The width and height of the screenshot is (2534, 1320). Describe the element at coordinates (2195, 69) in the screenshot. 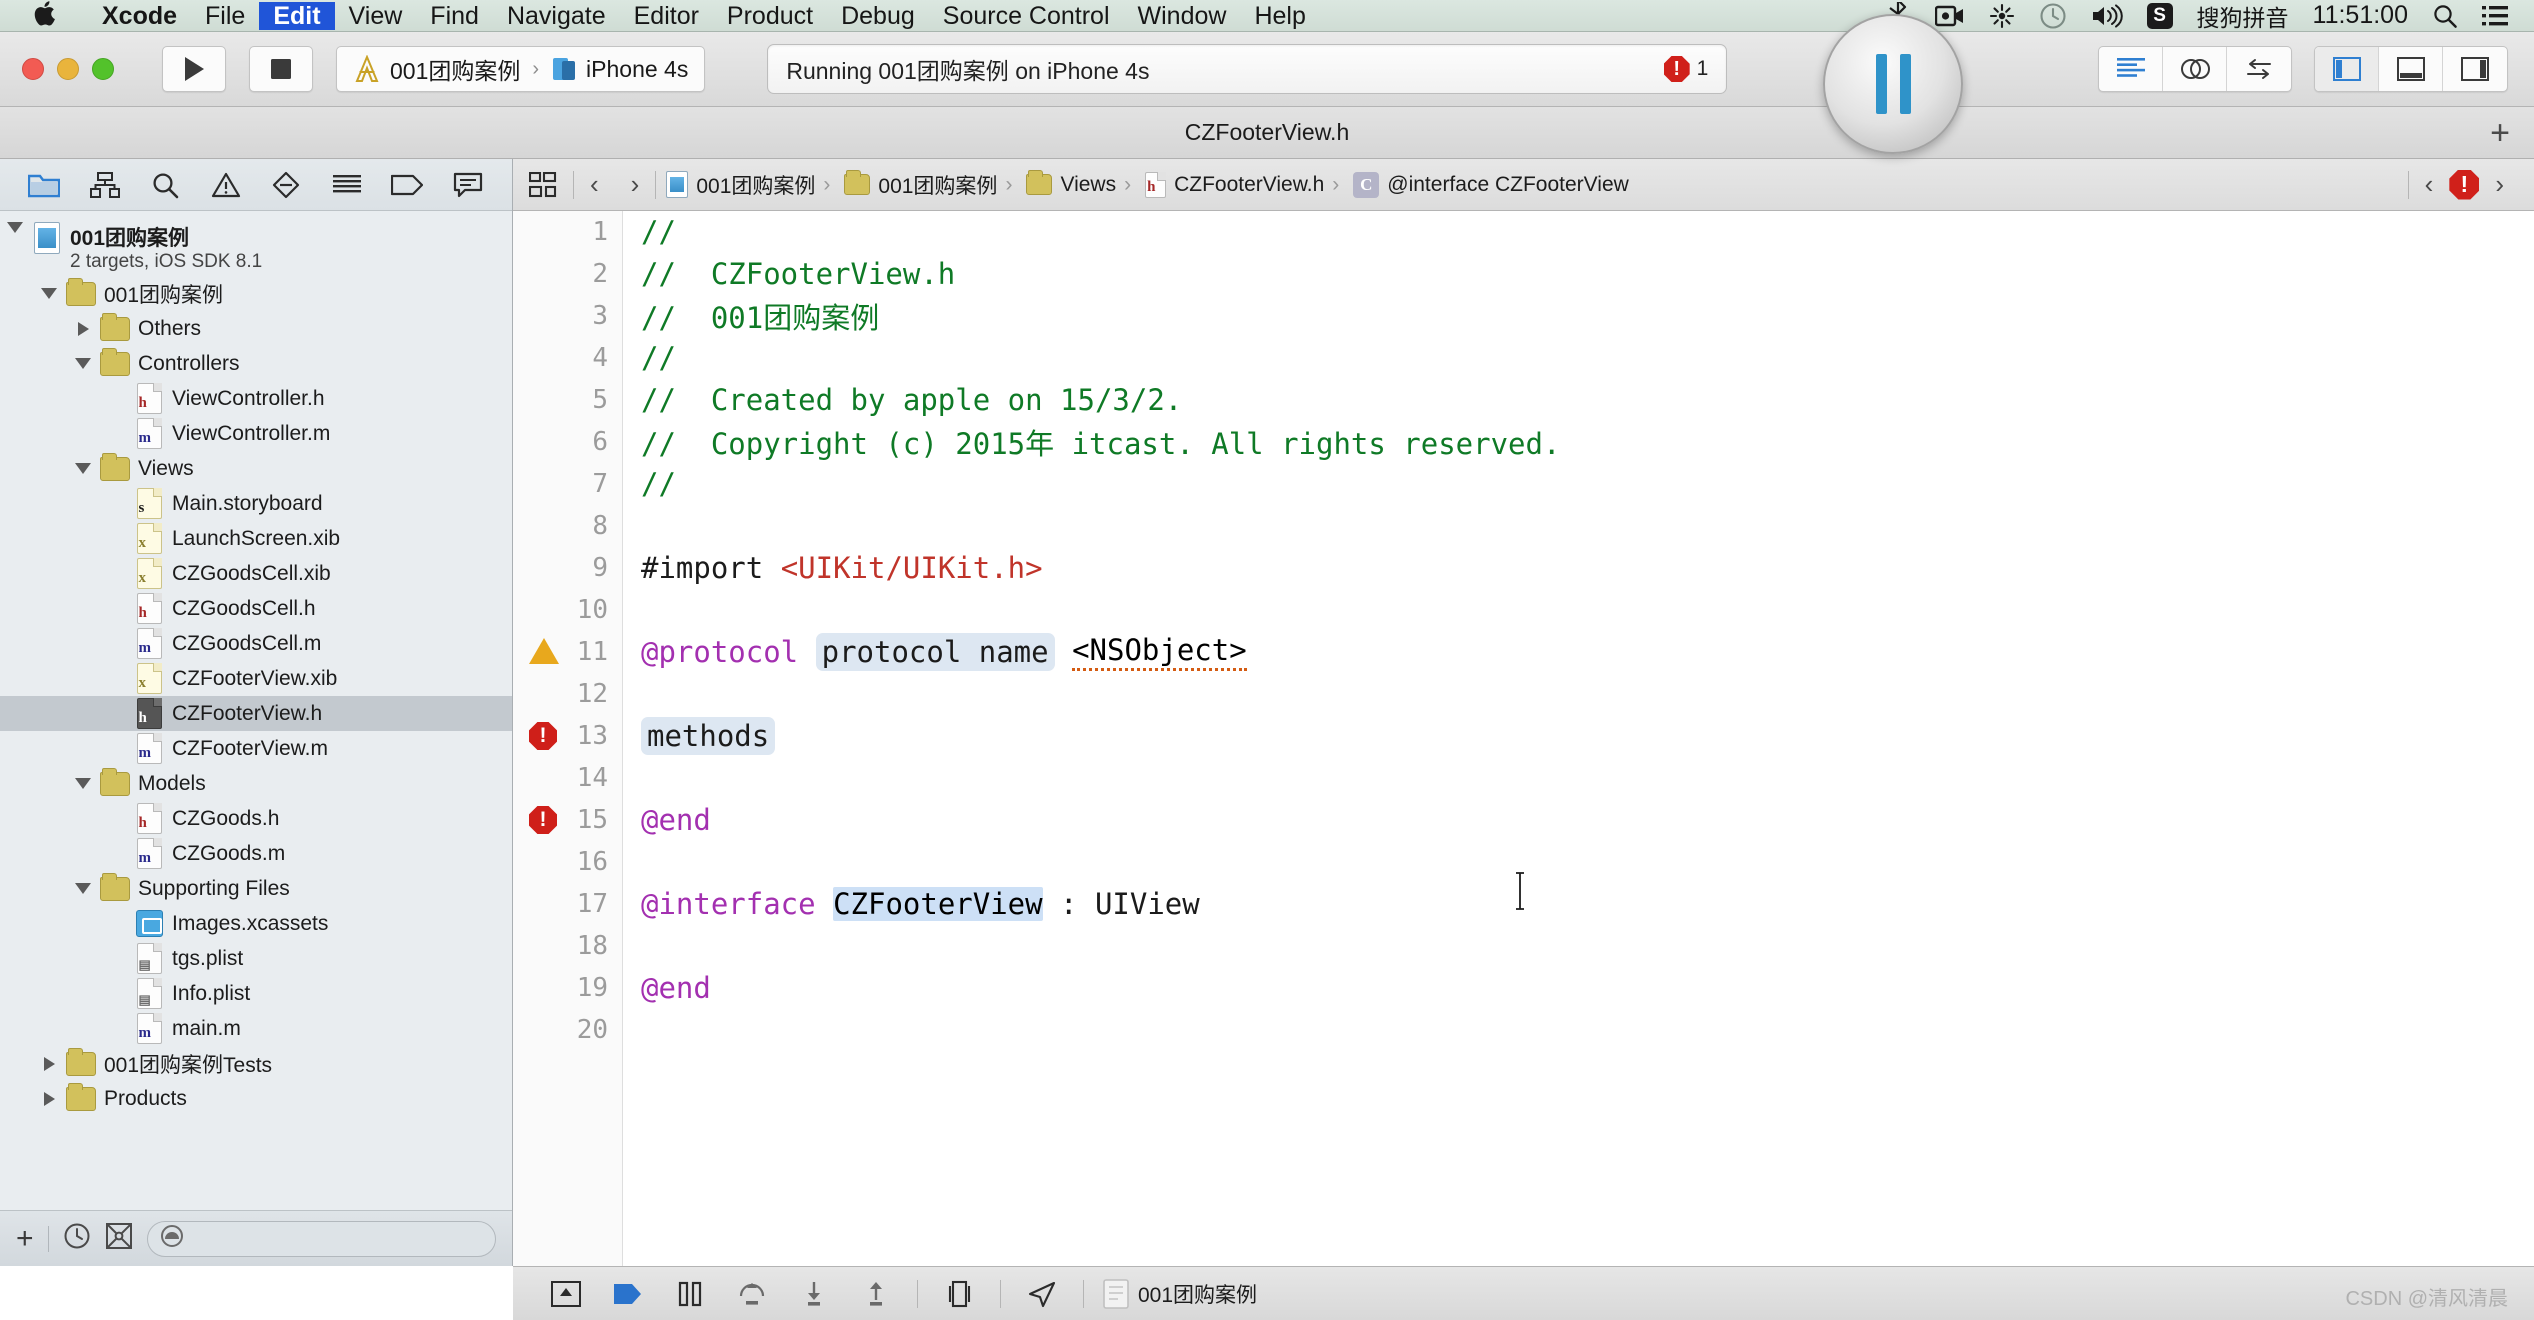

I see `assistant-editor-button` at that location.